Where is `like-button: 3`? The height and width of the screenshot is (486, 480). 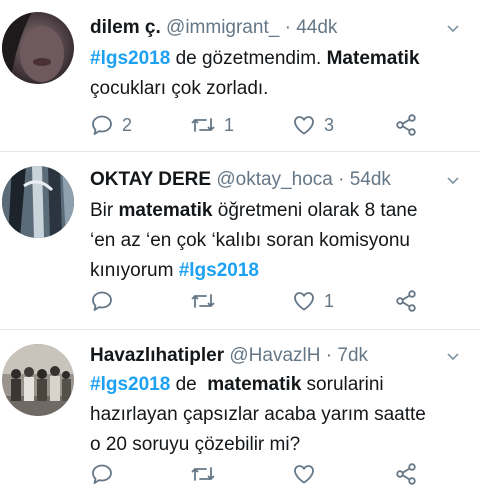
like-button: 3 is located at coordinates (313, 125).